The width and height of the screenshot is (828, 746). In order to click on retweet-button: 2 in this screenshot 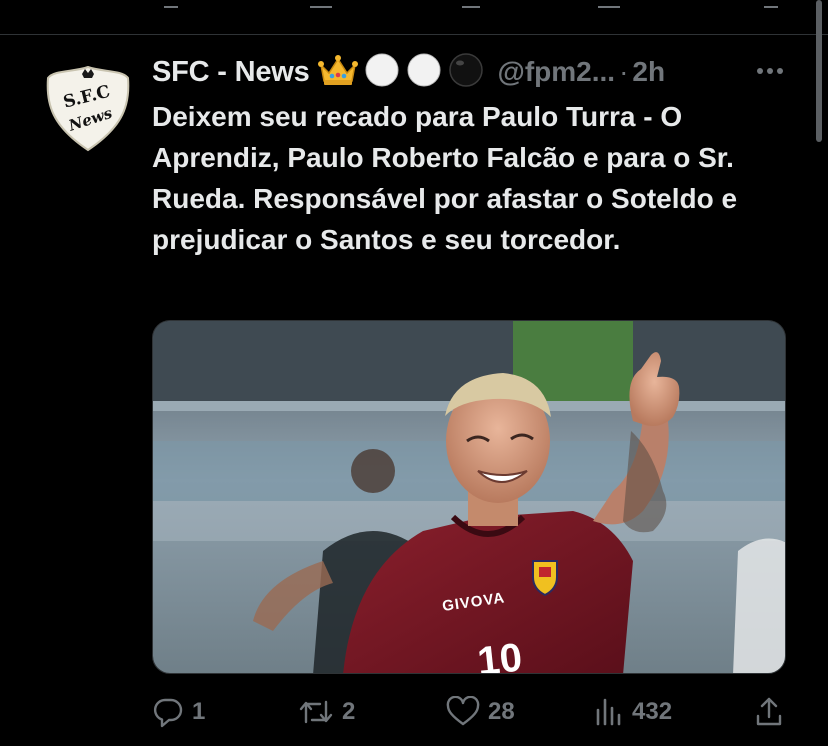, I will do `click(326, 712)`.